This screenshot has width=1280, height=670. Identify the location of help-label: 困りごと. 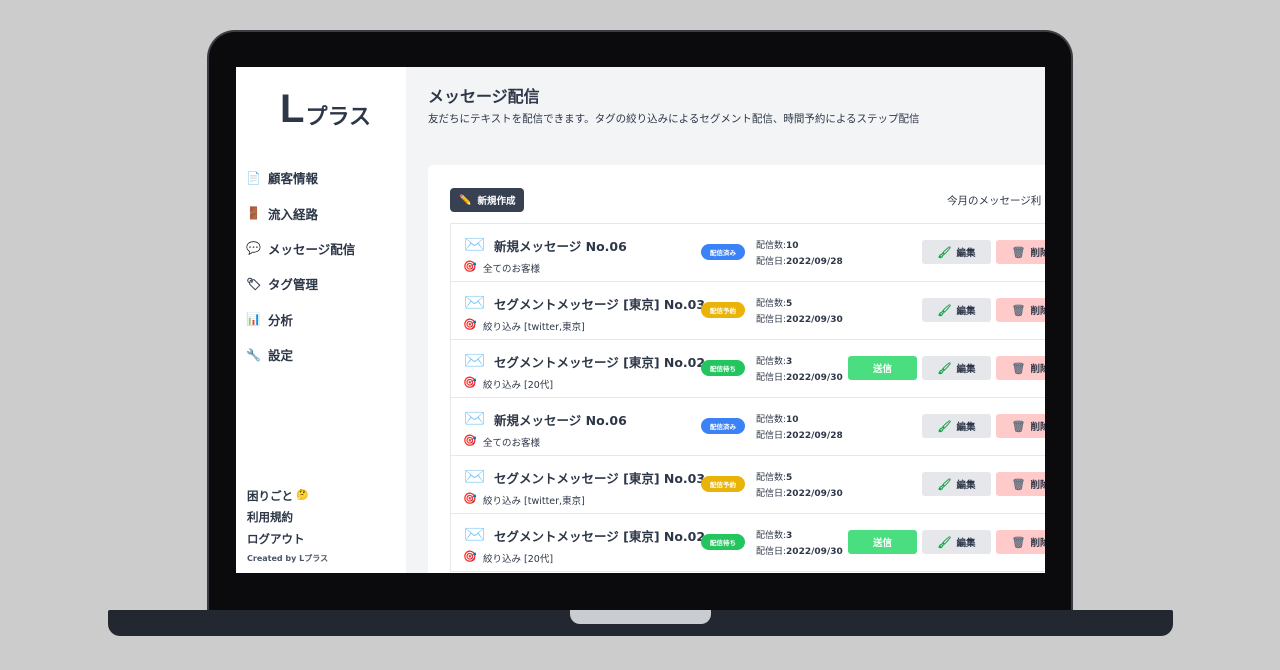
(270, 495).